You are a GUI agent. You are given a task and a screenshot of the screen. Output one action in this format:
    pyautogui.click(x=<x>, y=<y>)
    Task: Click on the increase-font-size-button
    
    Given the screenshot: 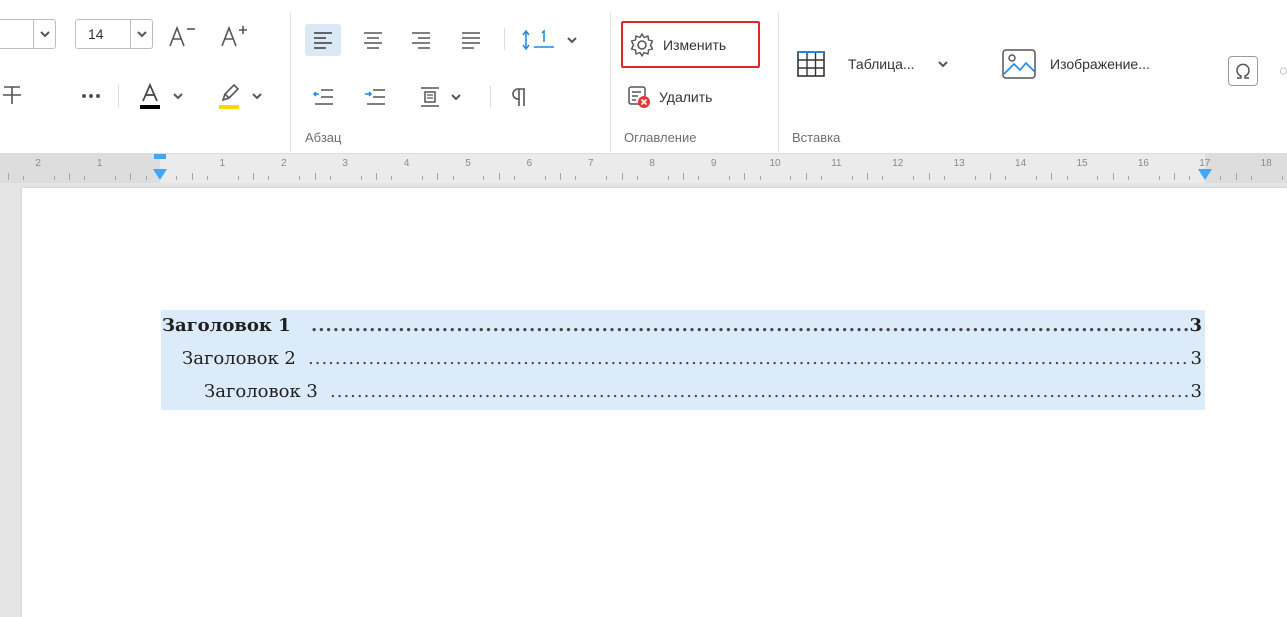 What is the action you would take?
    pyautogui.click(x=236, y=36)
    